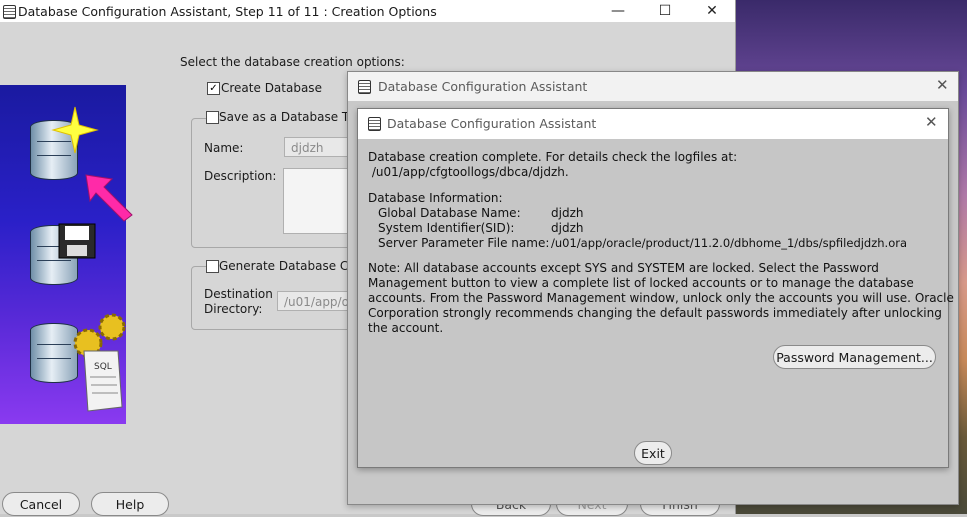 Image resolution: width=967 pixels, height=517 pixels. What do you see at coordinates (109, 198) in the screenshot?
I see `arrow-icon` at bounding box center [109, 198].